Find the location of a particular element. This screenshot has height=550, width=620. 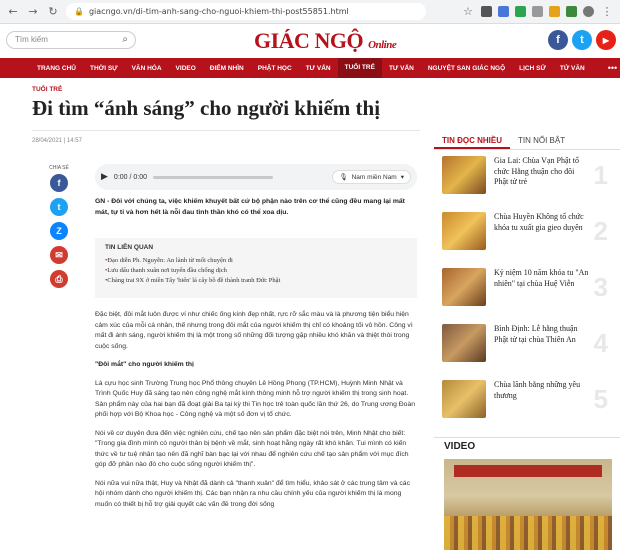

twitter-icon: t is located at coordinates (582, 40).